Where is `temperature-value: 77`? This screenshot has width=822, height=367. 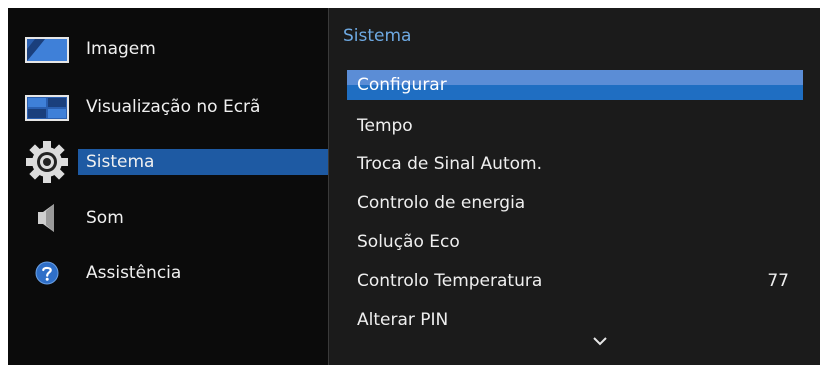 temperature-value: 77 is located at coordinates (778, 281).